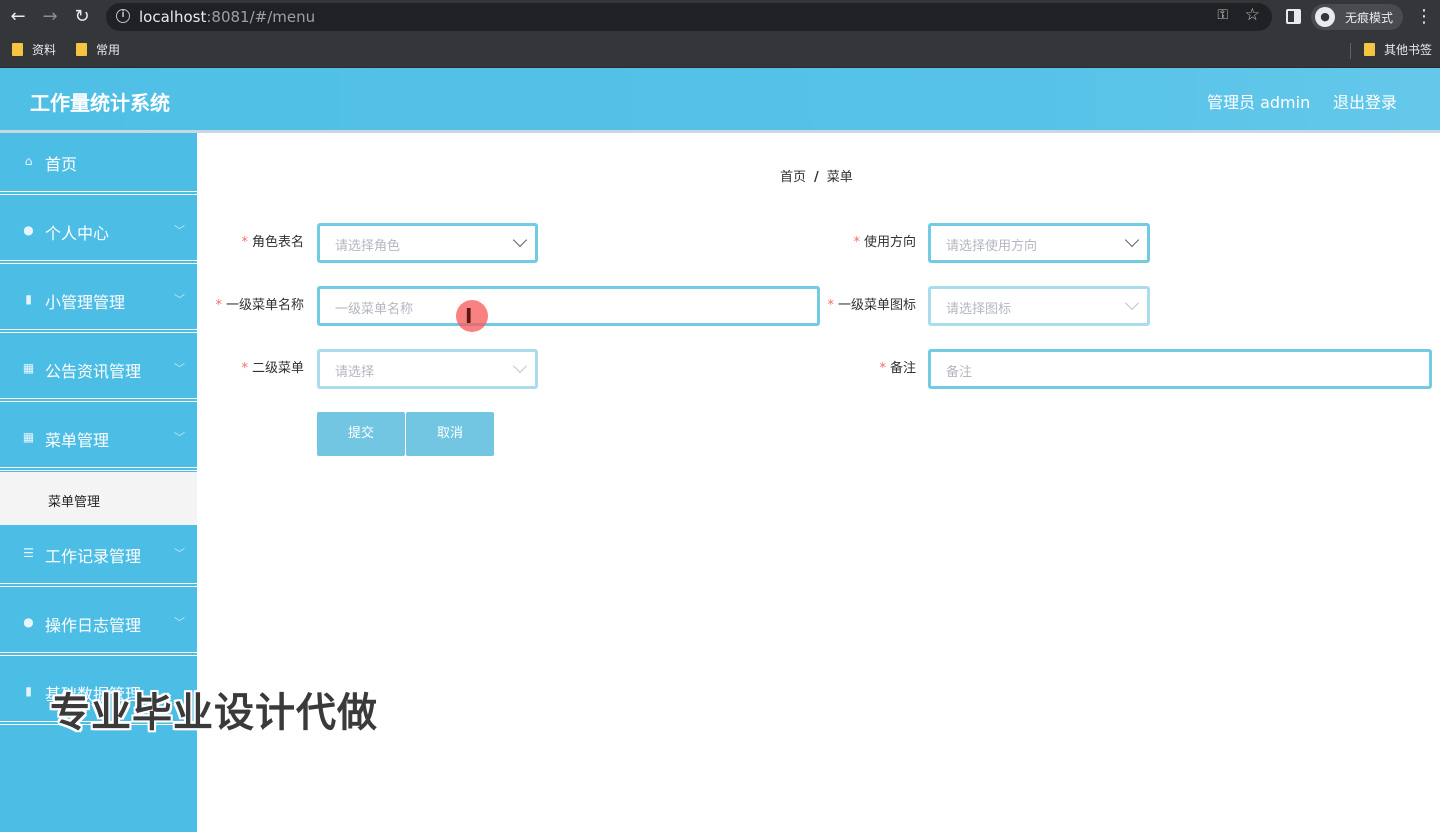  Describe the element at coordinates (469, 316) in the screenshot. I see `text-cursor-icon: I` at that location.